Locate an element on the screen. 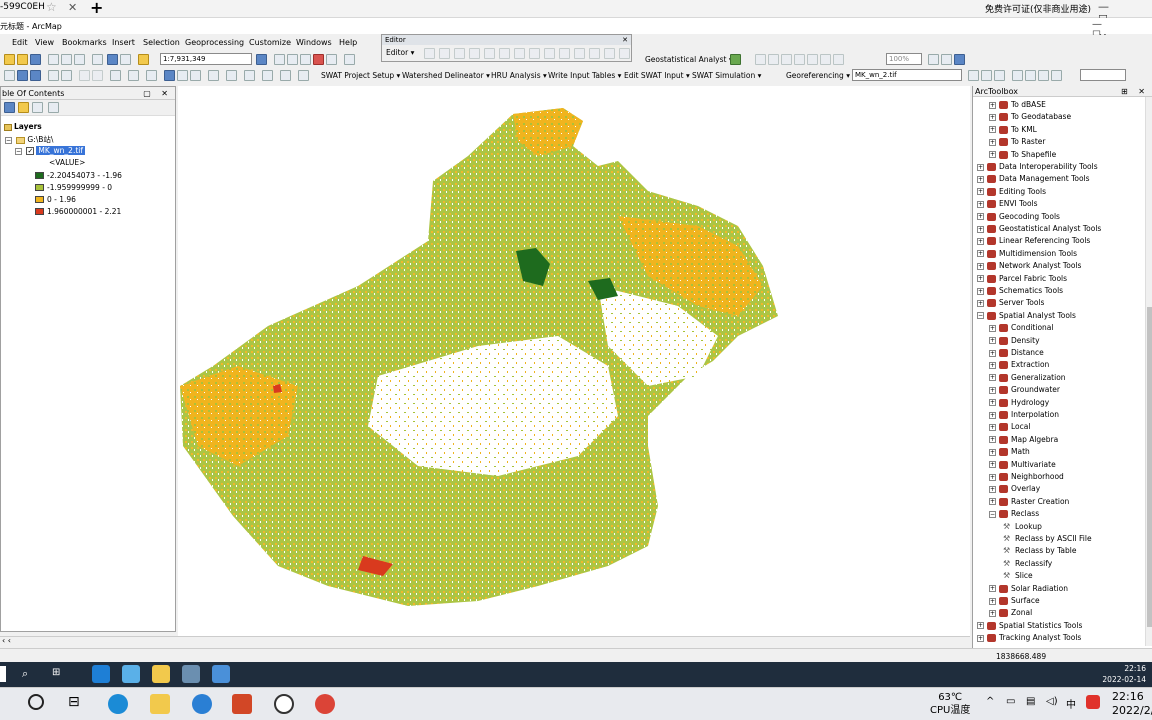 This screenshot has width=1152, height=720. star-icon: ☆ is located at coordinates (51, 7).